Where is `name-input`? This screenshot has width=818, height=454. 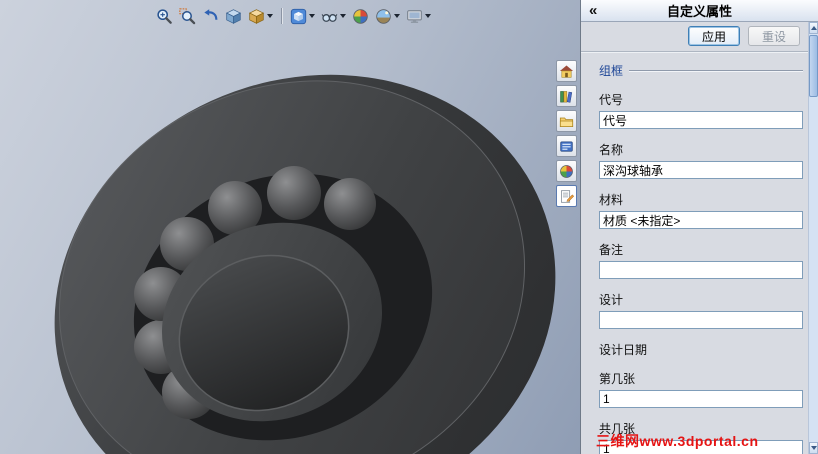
name-input is located at coordinates (701, 170).